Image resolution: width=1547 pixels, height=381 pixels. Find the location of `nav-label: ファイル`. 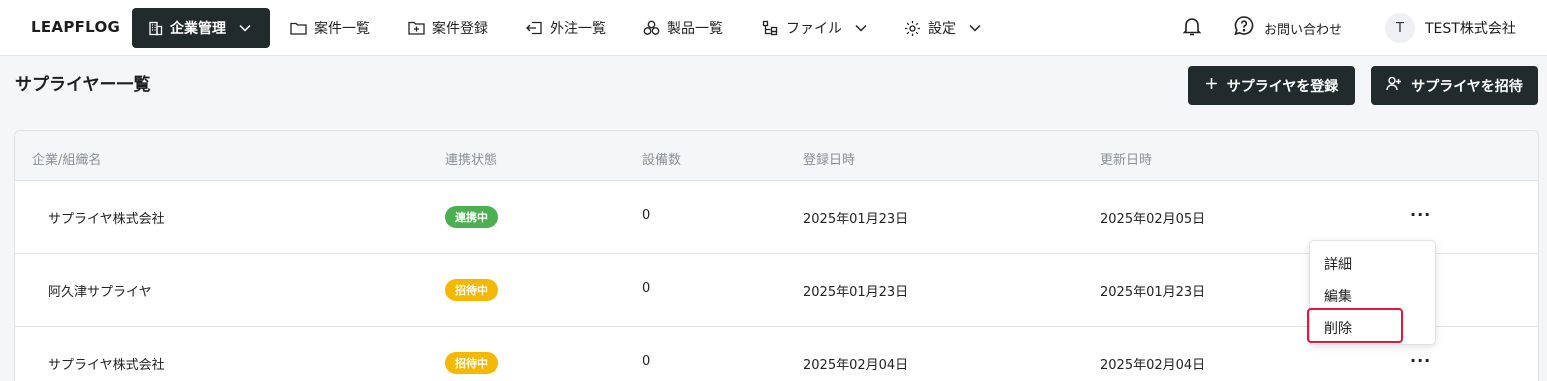

nav-label: ファイル is located at coordinates (814, 29).